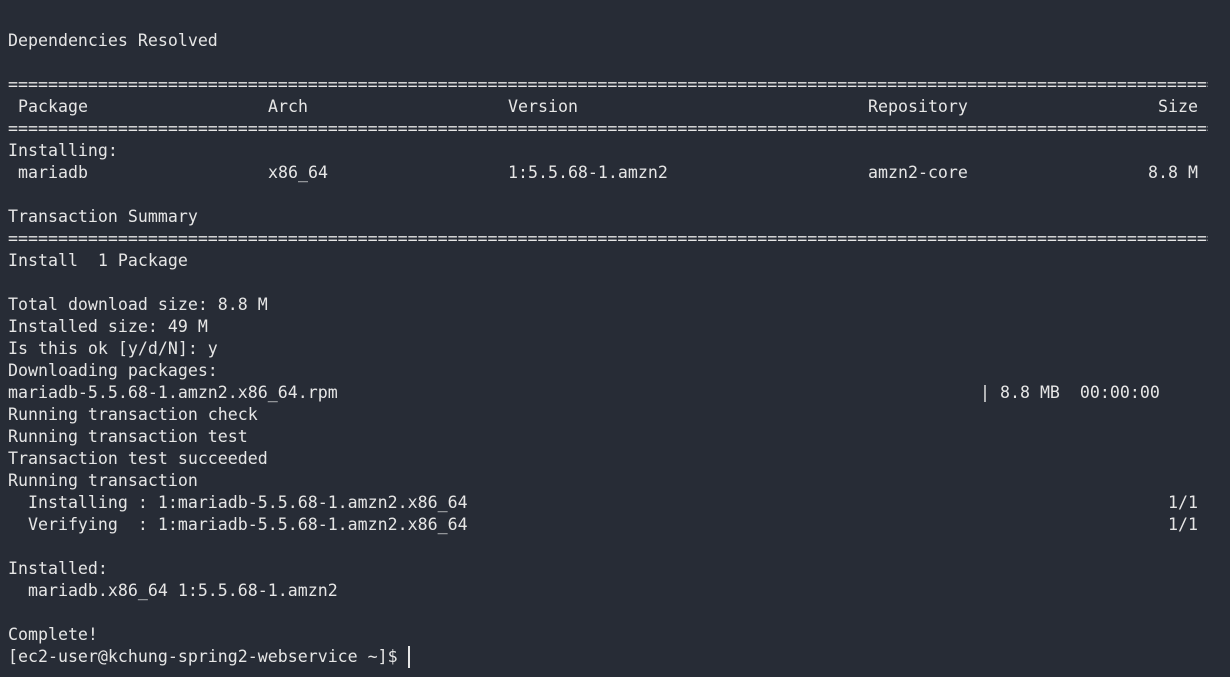 The width and height of the screenshot is (1230, 677). What do you see at coordinates (138, 304) in the screenshot?
I see `total-download-size: Total download size: 8.8 M` at bounding box center [138, 304].